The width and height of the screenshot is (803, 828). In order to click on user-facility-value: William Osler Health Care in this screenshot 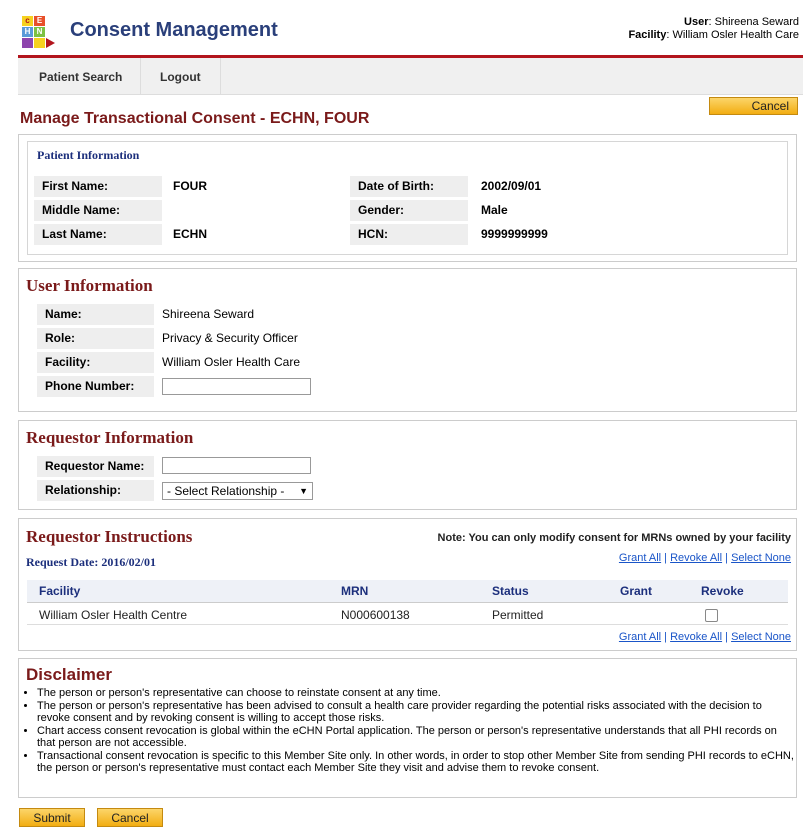, I will do `click(231, 362)`.